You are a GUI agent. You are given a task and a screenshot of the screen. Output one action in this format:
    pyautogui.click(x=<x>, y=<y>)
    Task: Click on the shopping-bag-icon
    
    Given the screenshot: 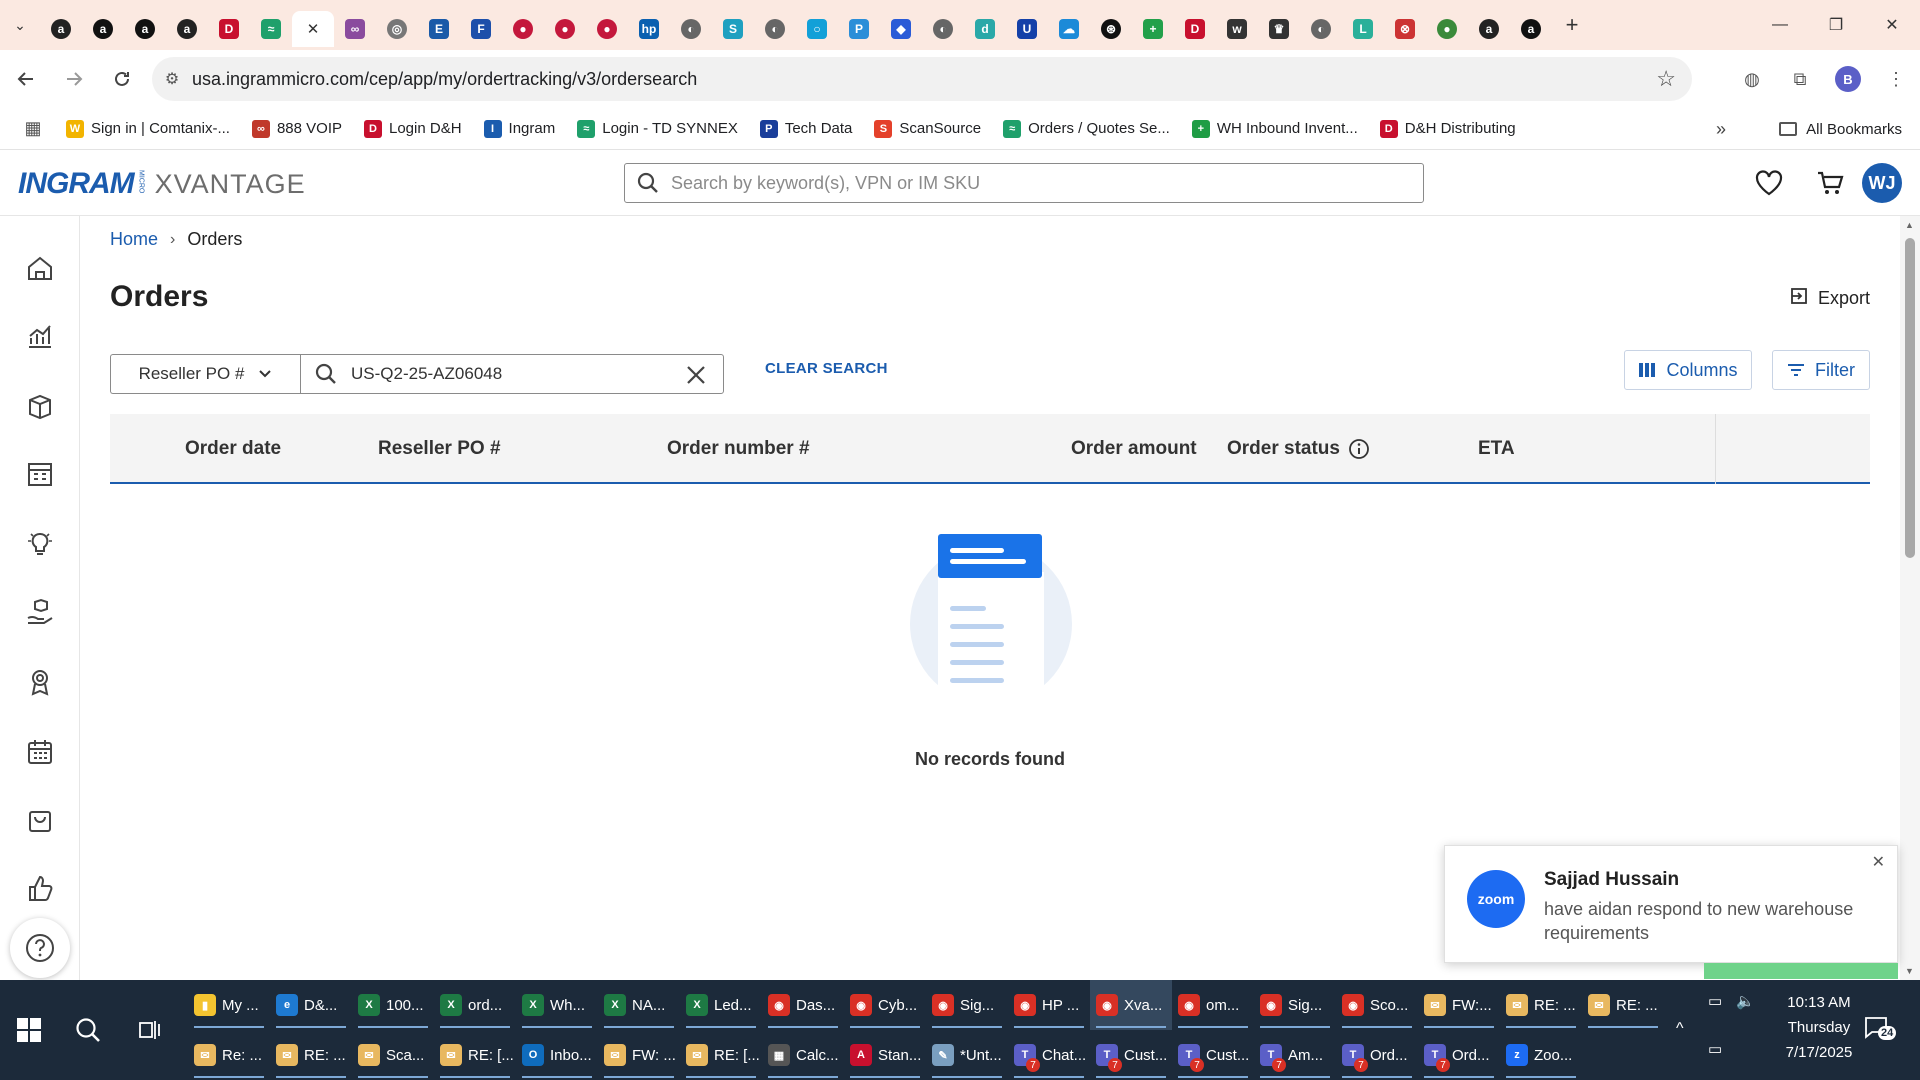 What is the action you would take?
    pyautogui.click(x=40, y=820)
    